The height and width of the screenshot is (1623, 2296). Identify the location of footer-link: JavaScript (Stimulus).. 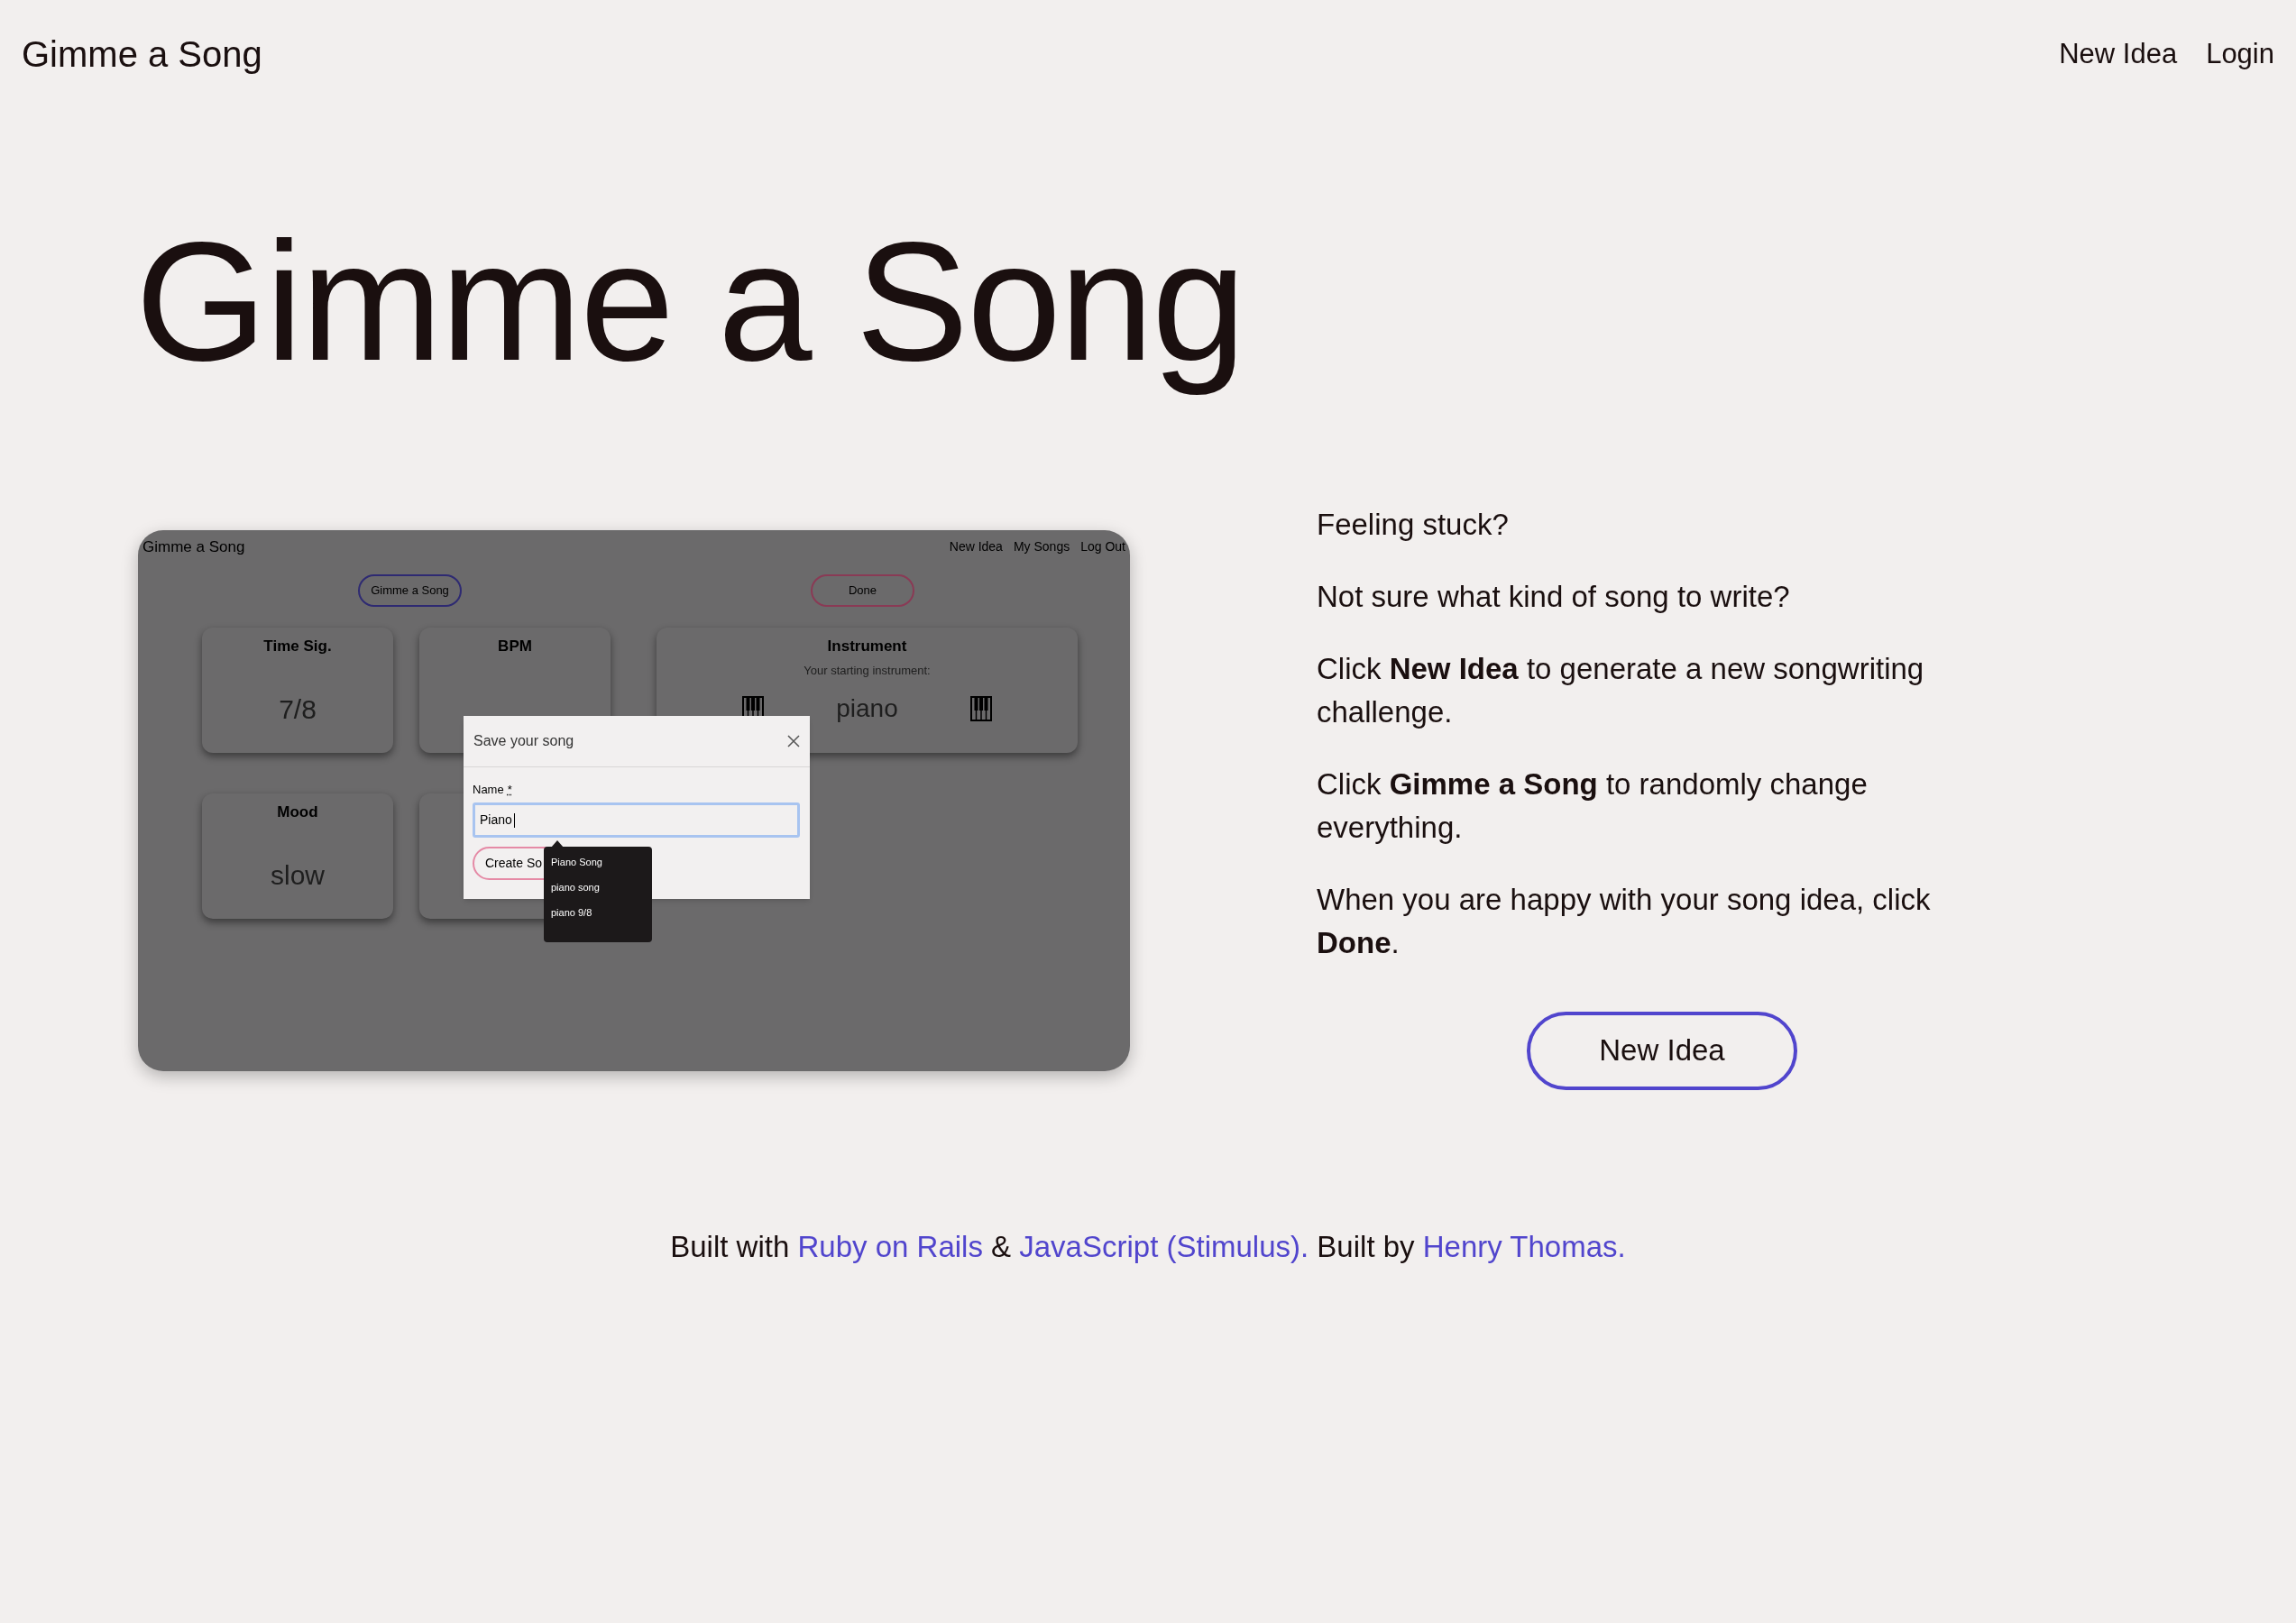
(1164, 1246).